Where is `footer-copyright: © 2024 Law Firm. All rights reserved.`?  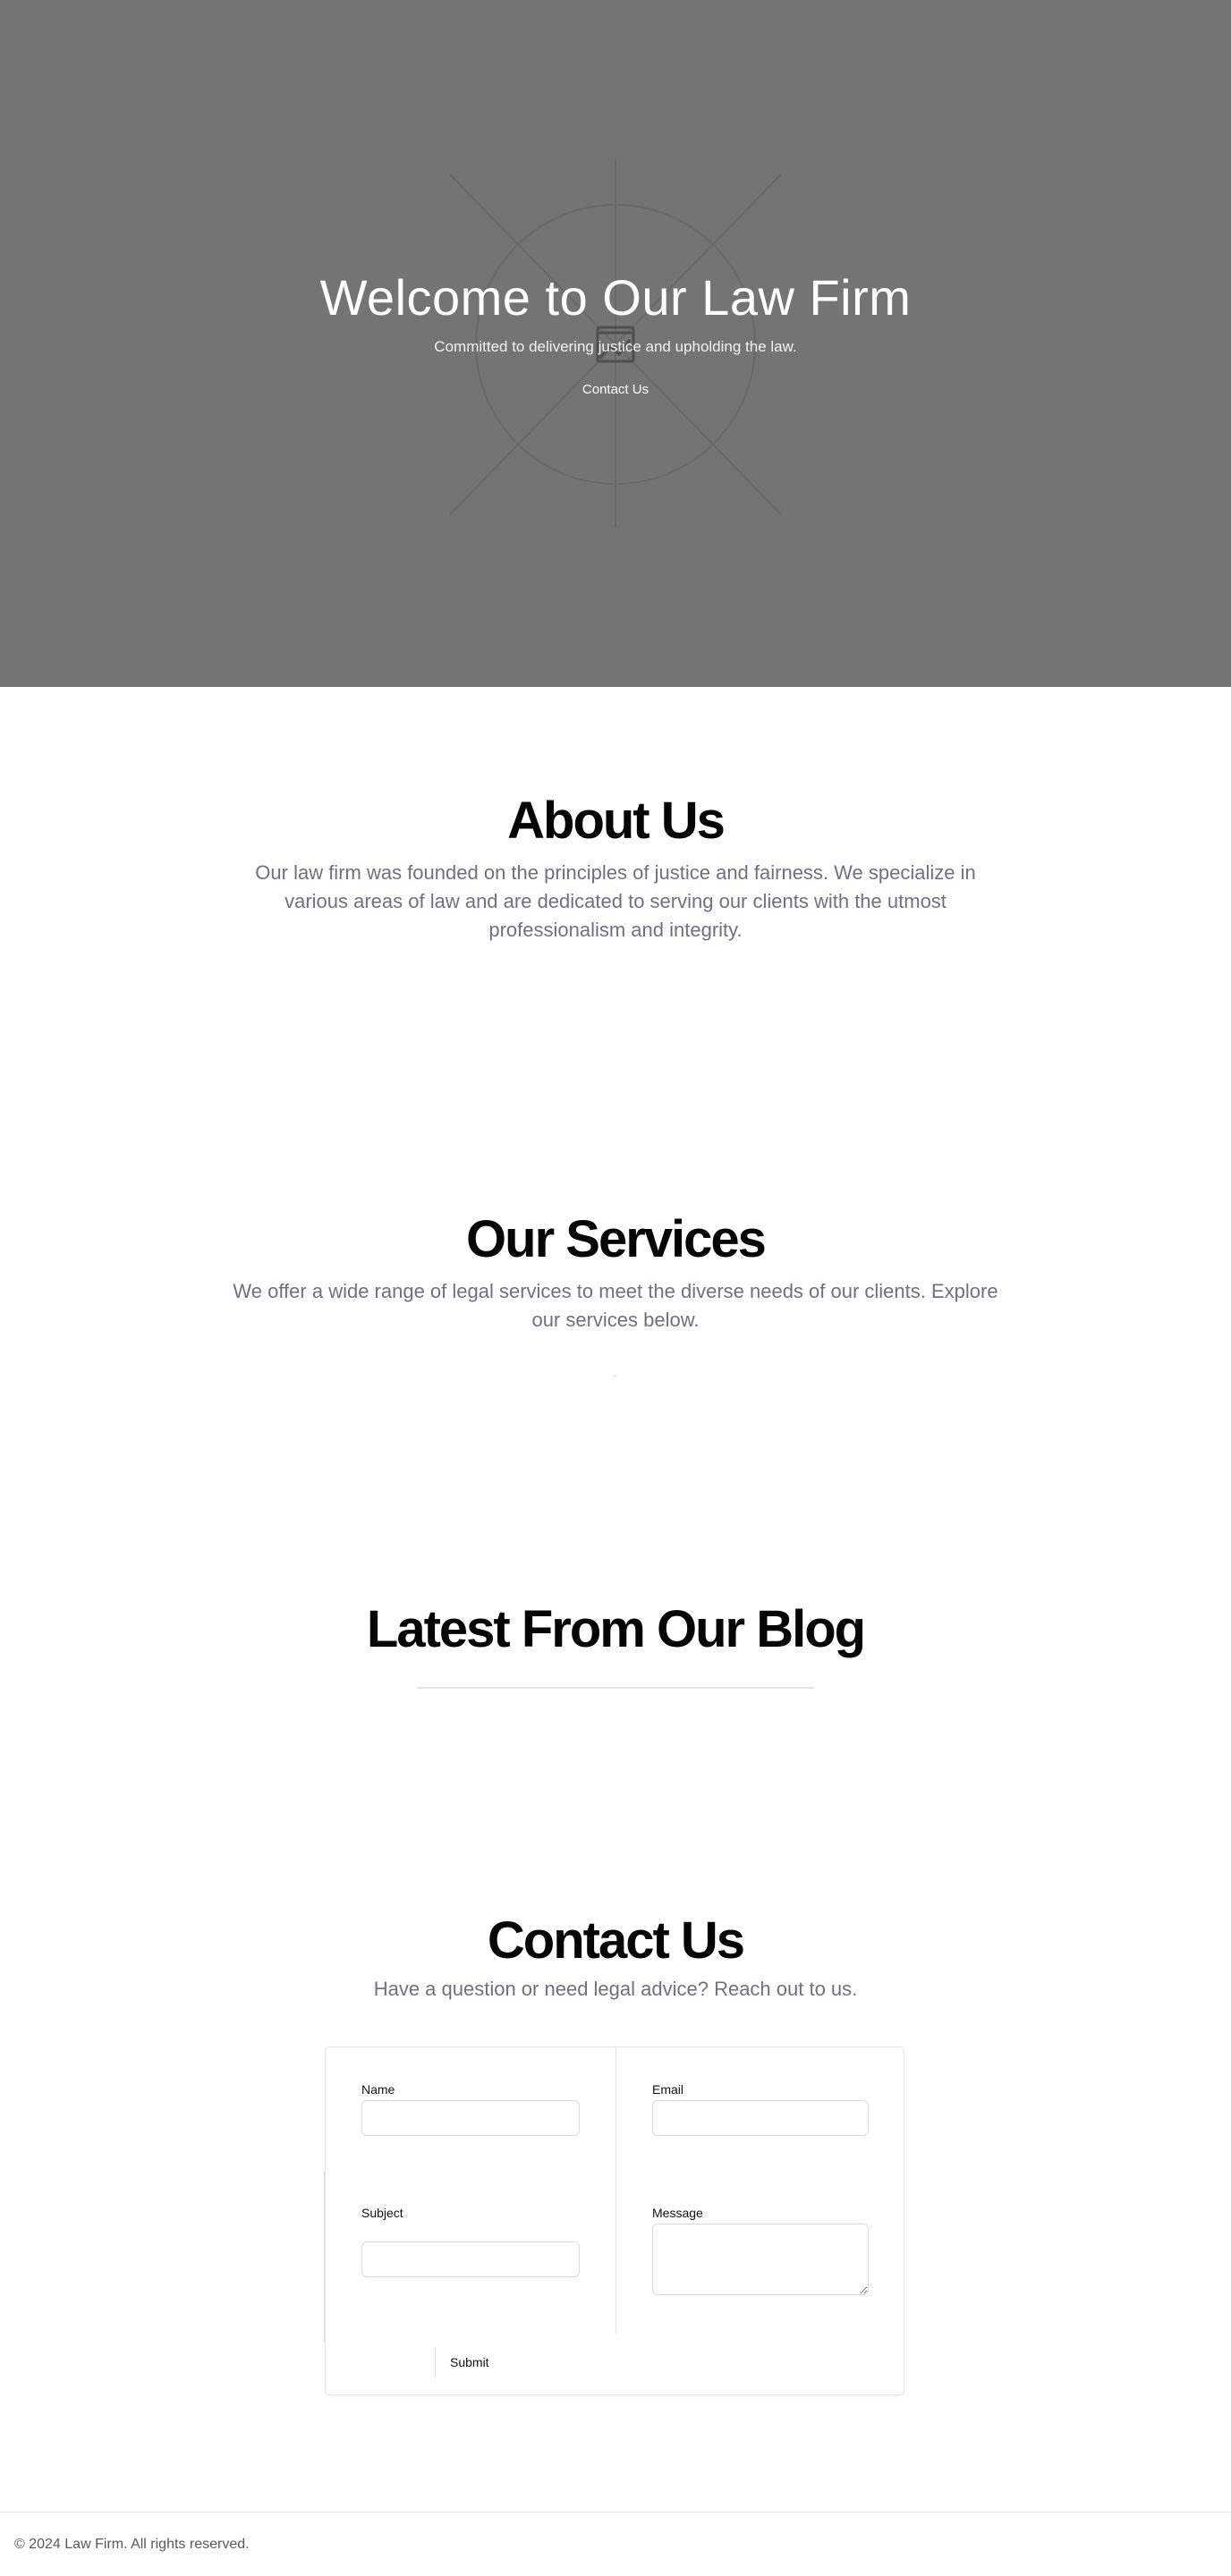 footer-copyright: © 2024 Law Firm. All rights reserved. is located at coordinates (132, 2544).